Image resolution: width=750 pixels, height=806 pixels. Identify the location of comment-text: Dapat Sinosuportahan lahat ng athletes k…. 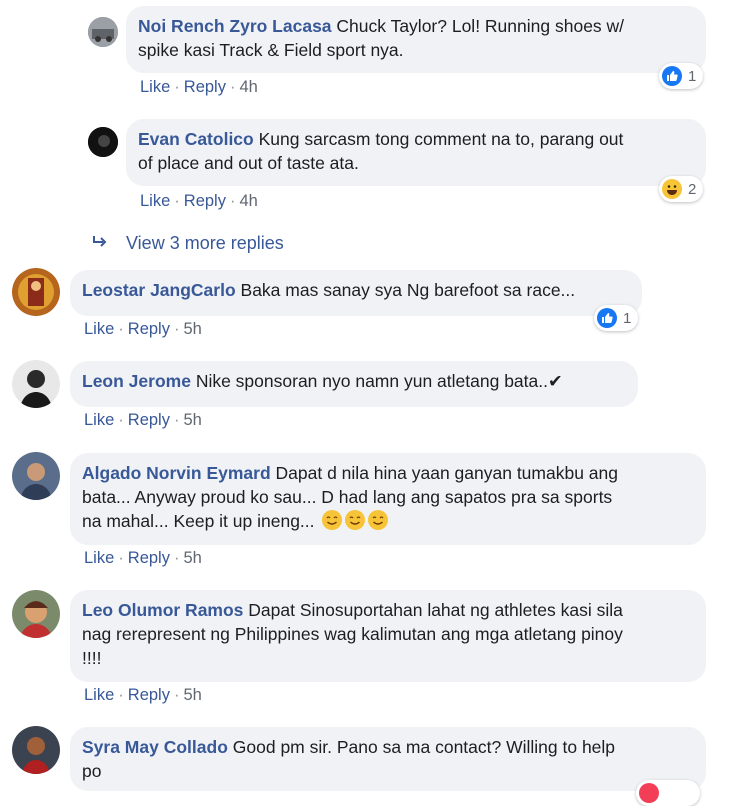
(435, 610).